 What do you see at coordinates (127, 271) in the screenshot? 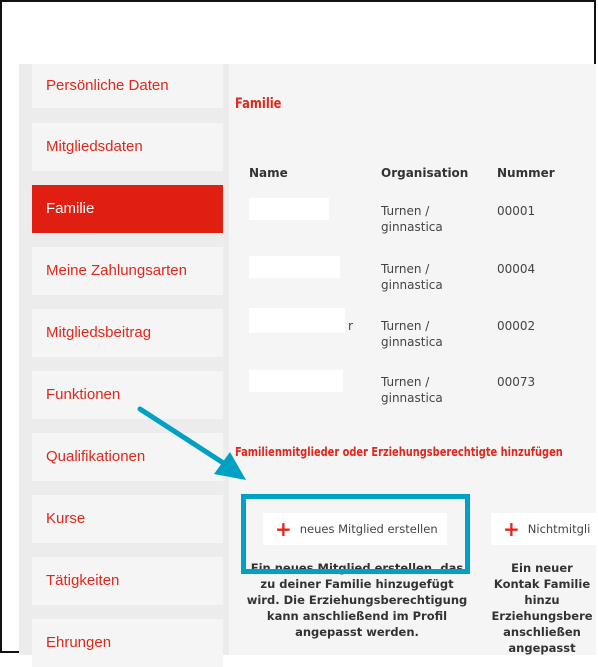
I see `sidebar-item-zahlungsarten: Meine Zahlungsarten` at bounding box center [127, 271].